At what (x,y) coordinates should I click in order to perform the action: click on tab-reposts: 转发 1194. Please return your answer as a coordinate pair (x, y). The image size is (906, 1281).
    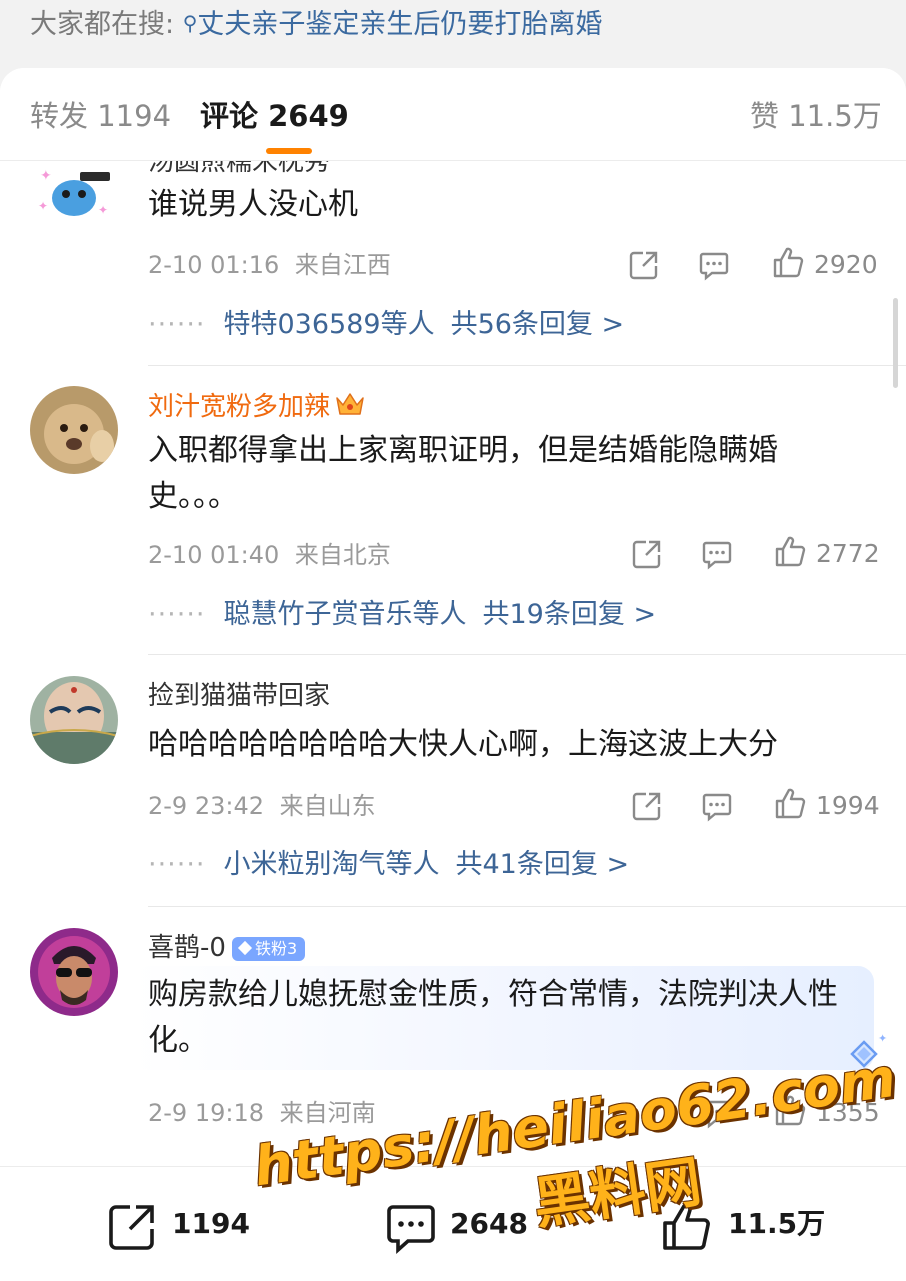
    Looking at the image, I should click on (100, 116).